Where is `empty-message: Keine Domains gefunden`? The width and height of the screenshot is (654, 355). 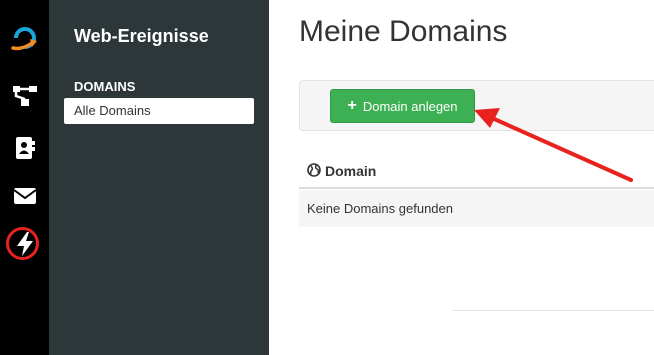 empty-message: Keine Domains gefunden is located at coordinates (380, 208).